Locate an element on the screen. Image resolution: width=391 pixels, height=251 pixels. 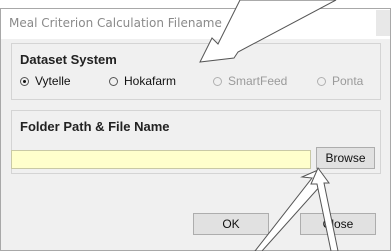
radio-ponta-label: Ponta is located at coordinates (348, 81).